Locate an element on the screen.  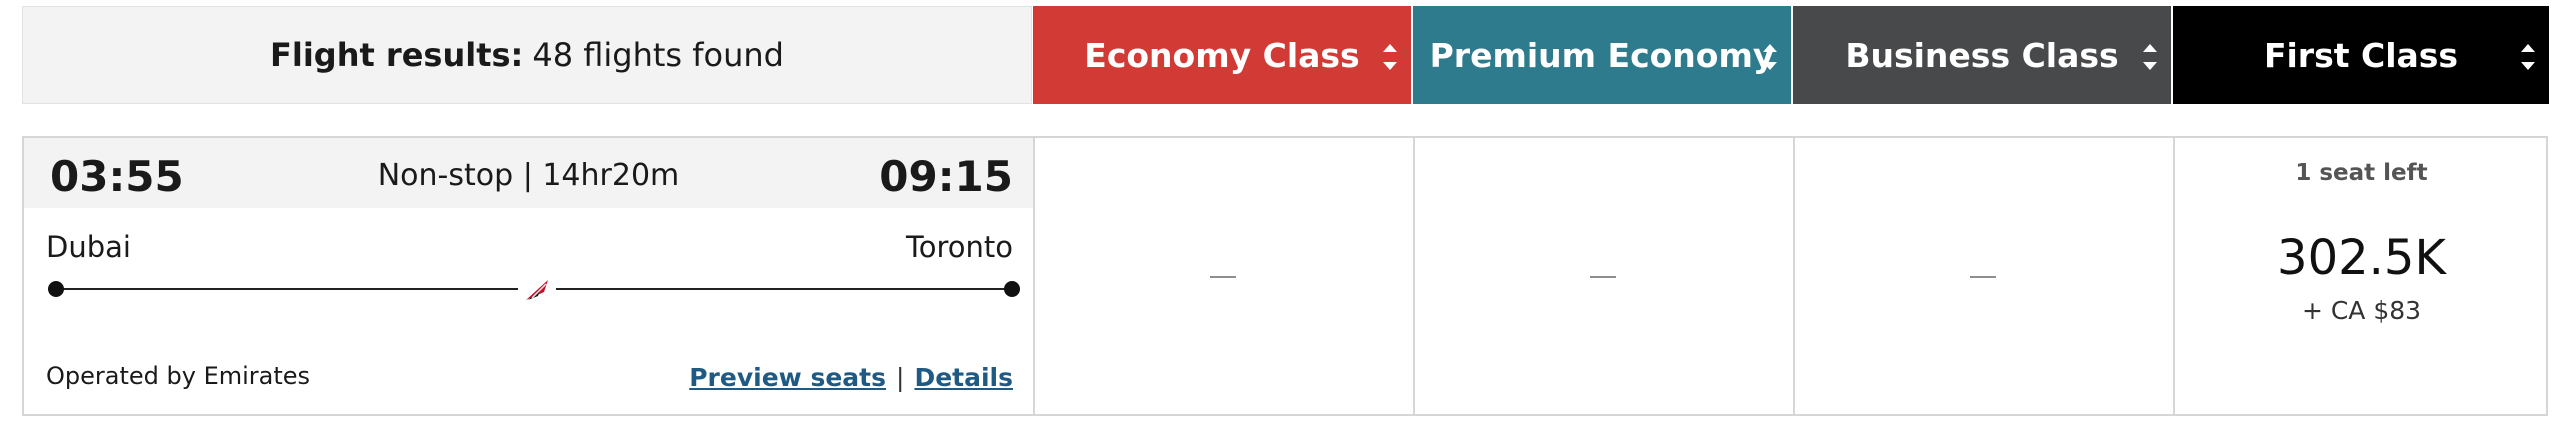
premium-economy-unavailable is located at coordinates (1603, 277).